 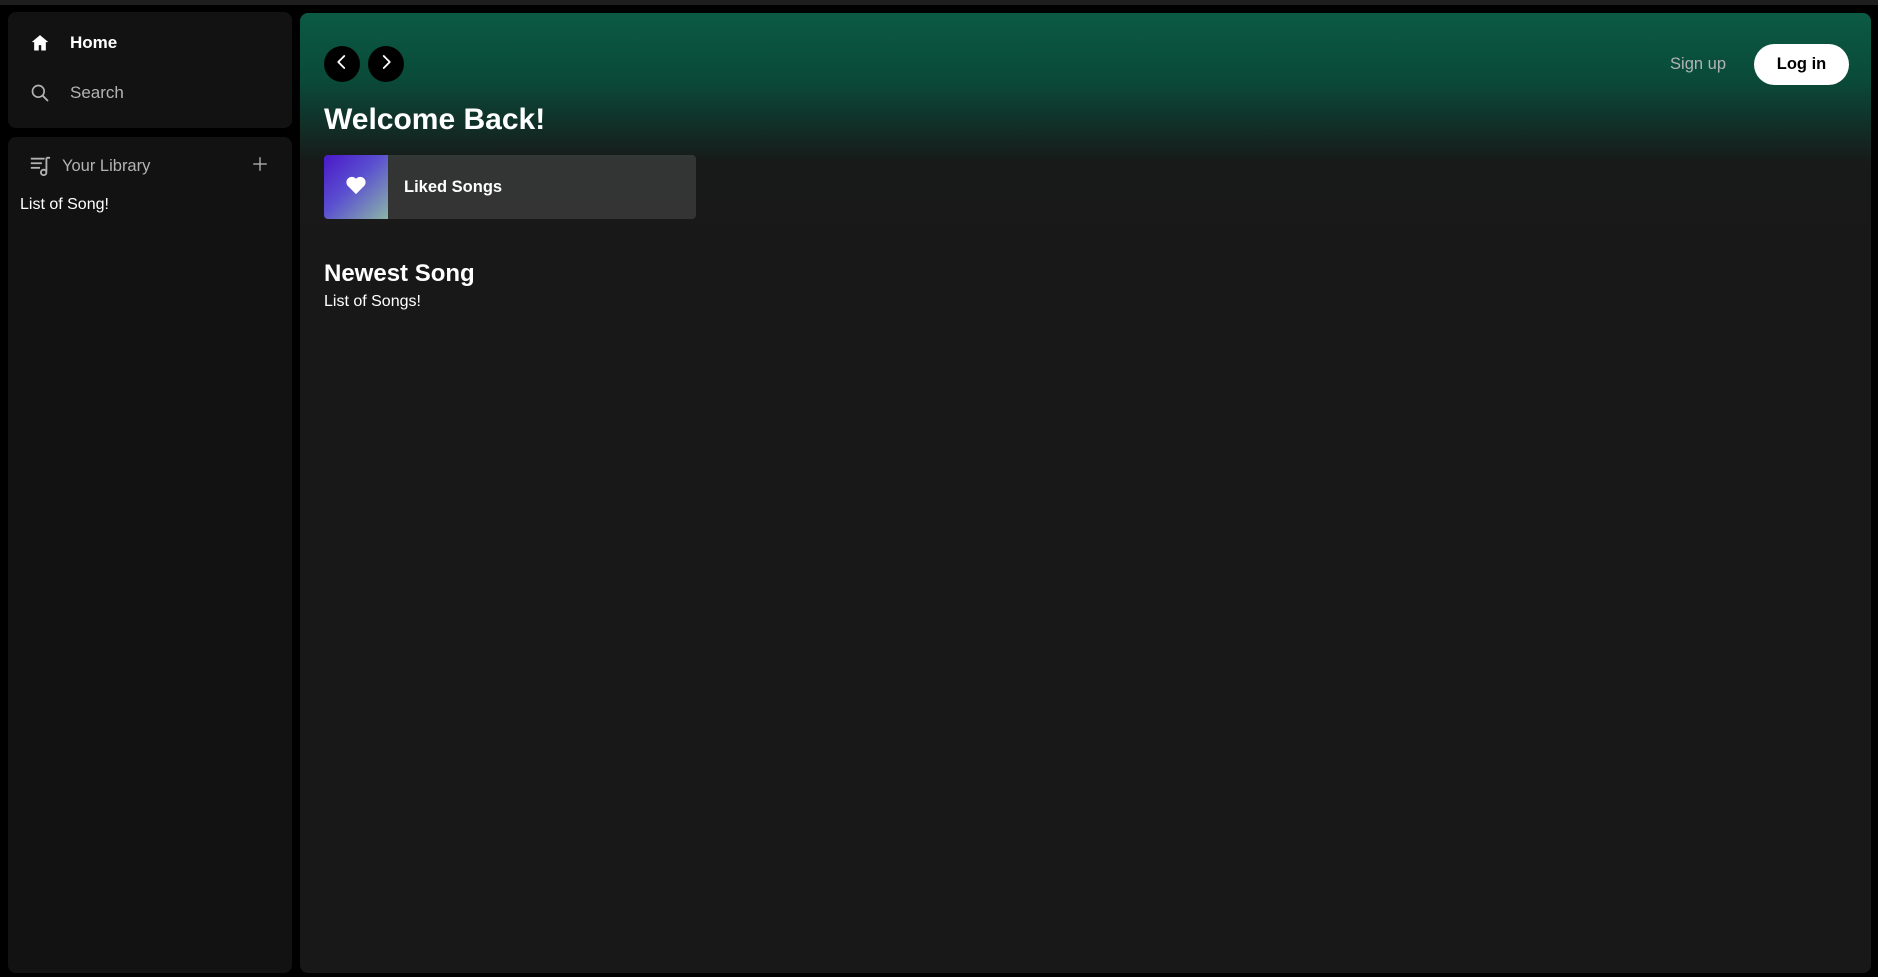 What do you see at coordinates (40, 43) in the screenshot?
I see `home-icon` at bounding box center [40, 43].